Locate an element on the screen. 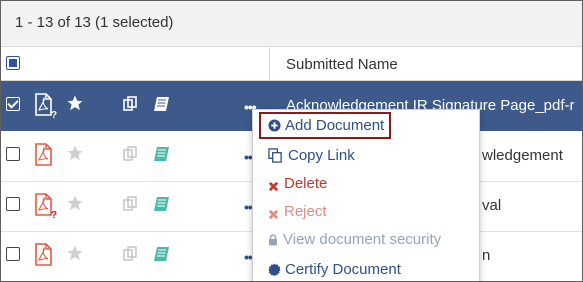  menu-item-delete: Delete is located at coordinates (366, 184).